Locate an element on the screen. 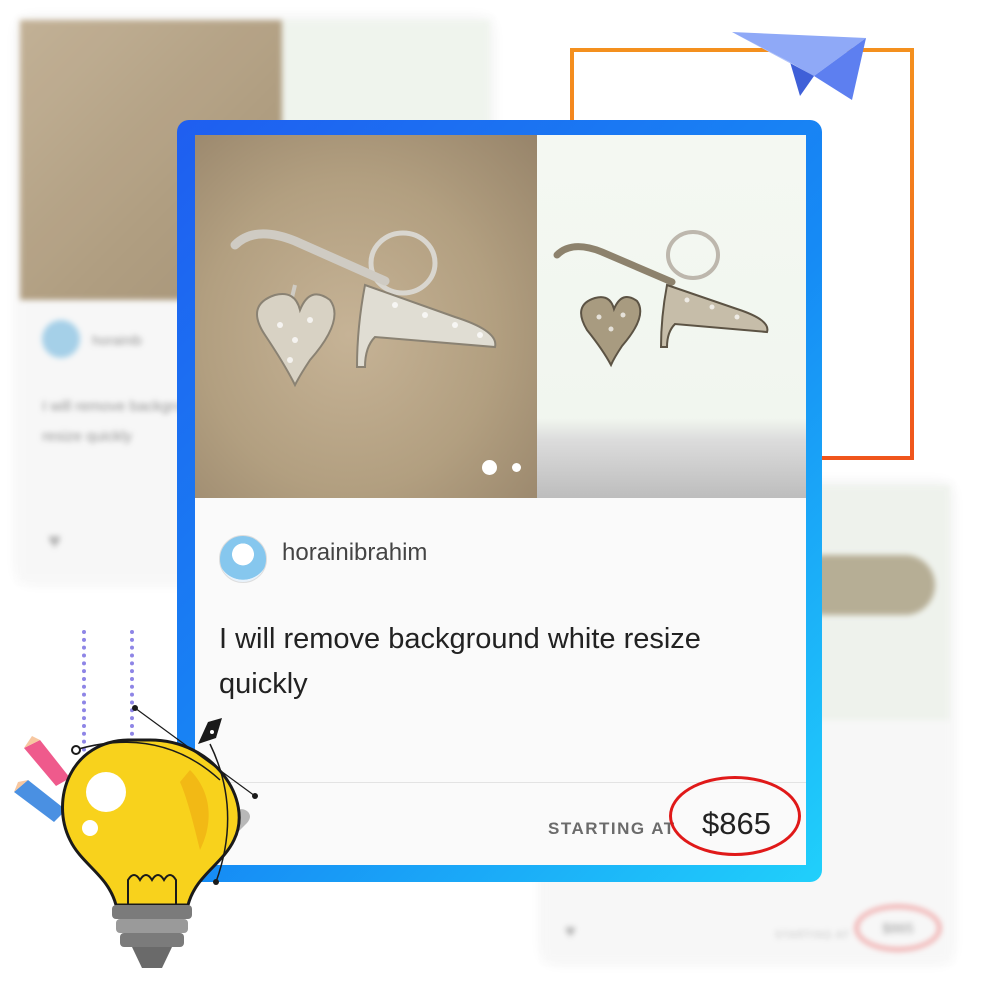  paper-plane-icon is located at coordinates (799, 66).